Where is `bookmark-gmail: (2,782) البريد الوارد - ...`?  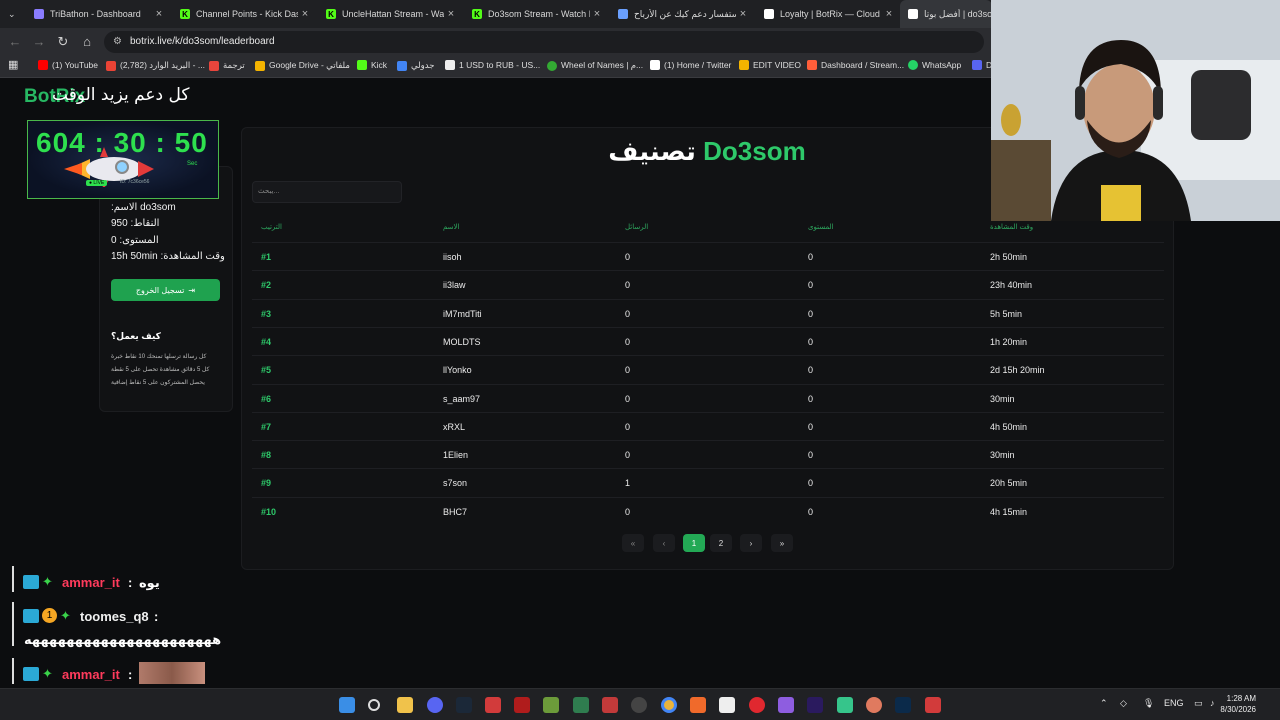 bookmark-gmail: (2,782) البريد الوارد - ... is located at coordinates (155, 65).